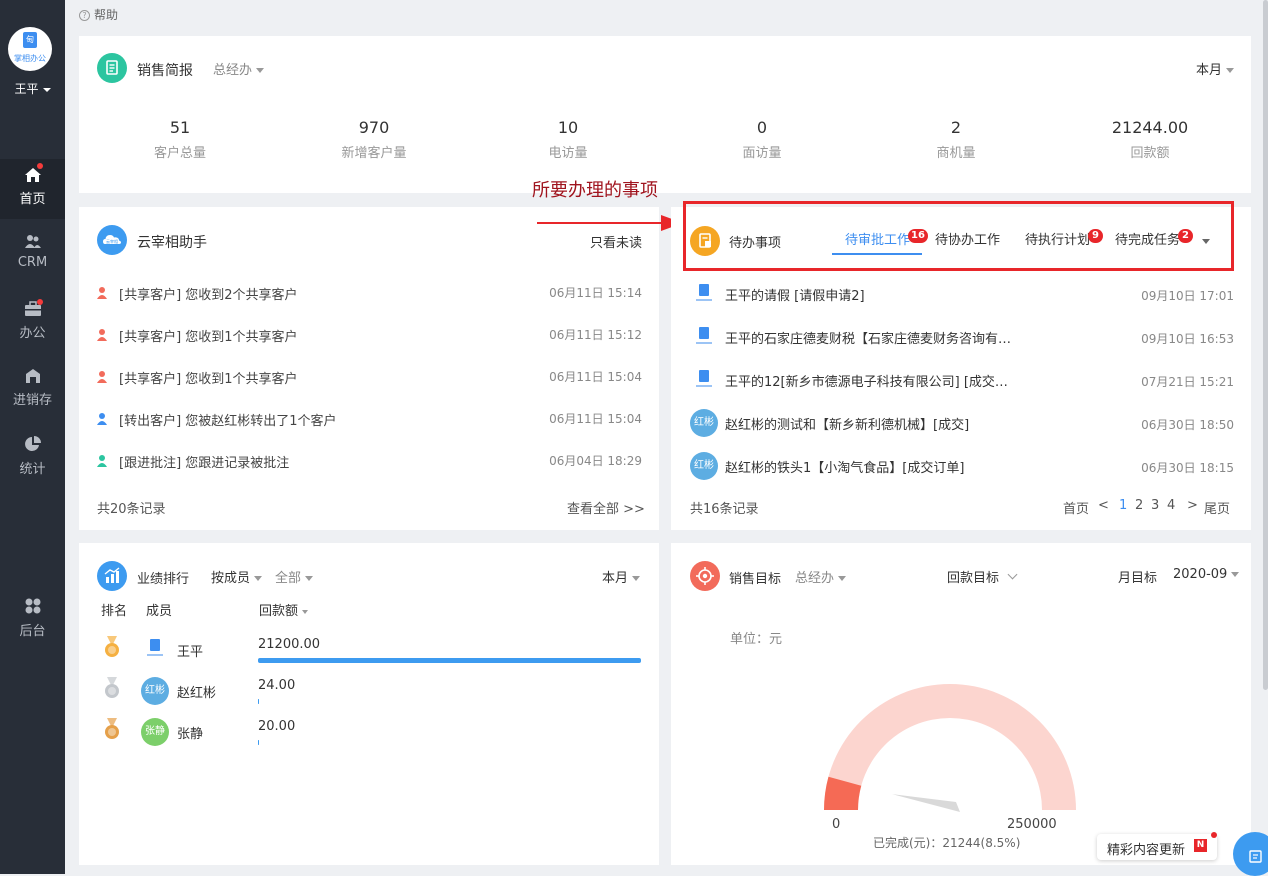 This screenshot has width=1268, height=876. Describe the element at coordinates (32, 189) in the screenshot. I see `sidebar-item-home: 首页` at that location.